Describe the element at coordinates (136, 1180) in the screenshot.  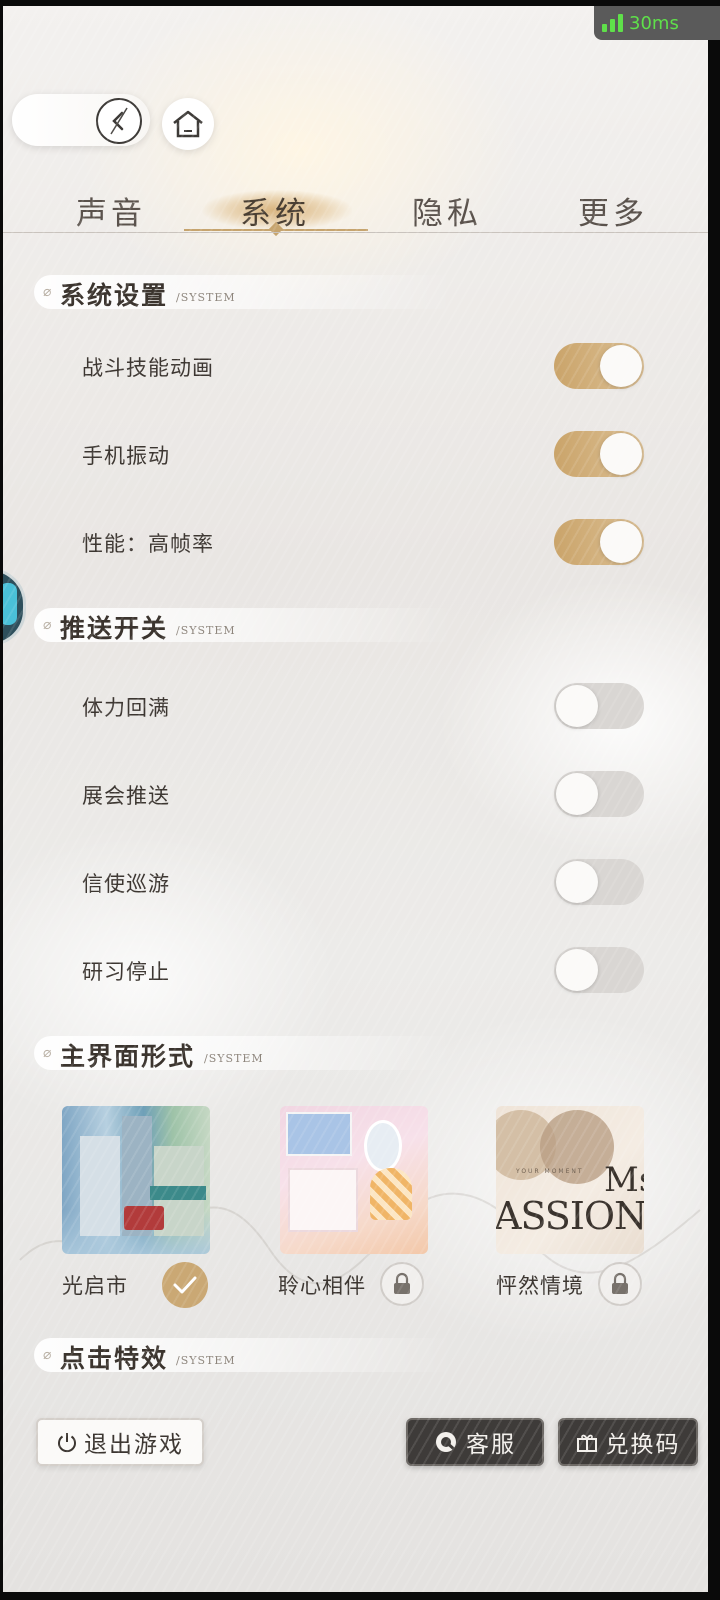
I see `theme-thumbnail-city` at that location.